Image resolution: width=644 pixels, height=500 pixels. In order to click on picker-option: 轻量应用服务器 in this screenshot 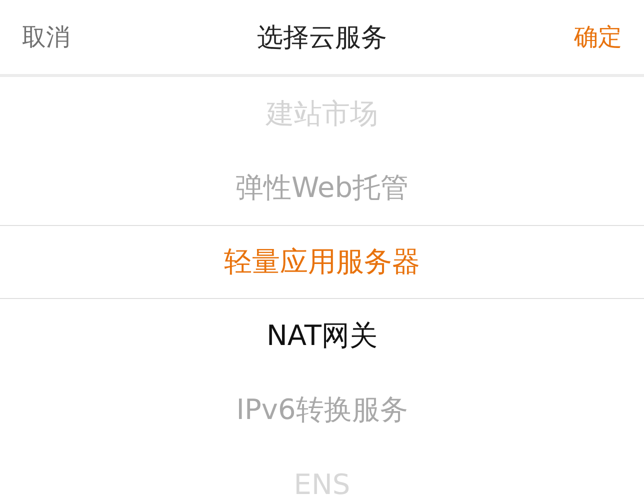, I will do `click(322, 262)`.